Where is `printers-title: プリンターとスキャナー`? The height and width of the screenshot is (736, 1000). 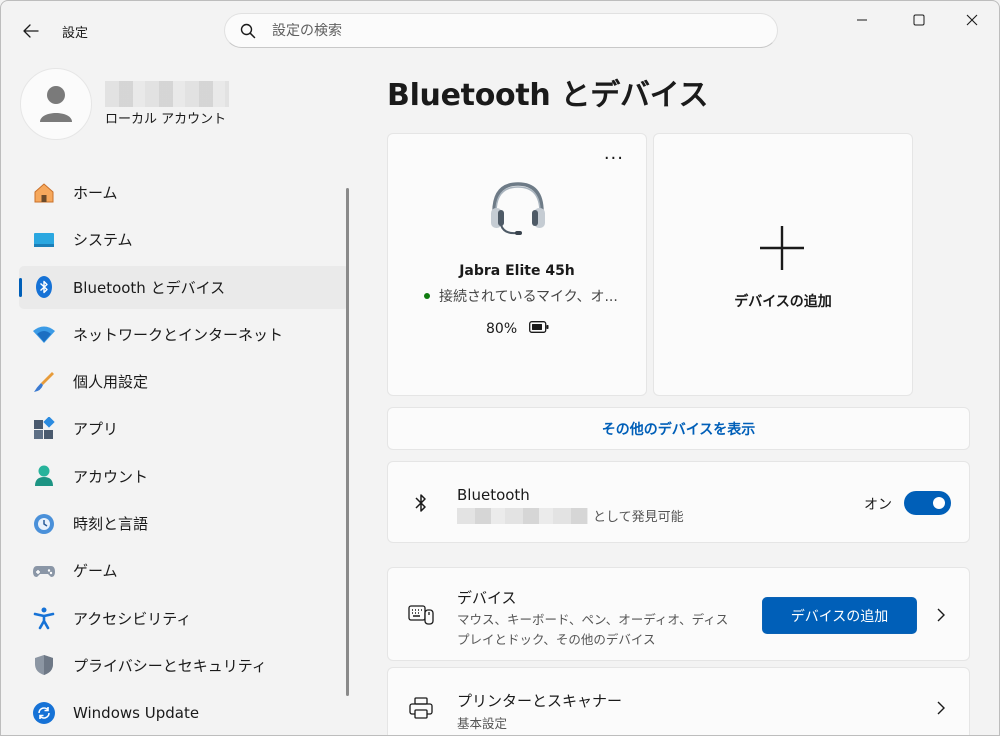
printers-title: プリンターとスキャナー is located at coordinates (540, 701).